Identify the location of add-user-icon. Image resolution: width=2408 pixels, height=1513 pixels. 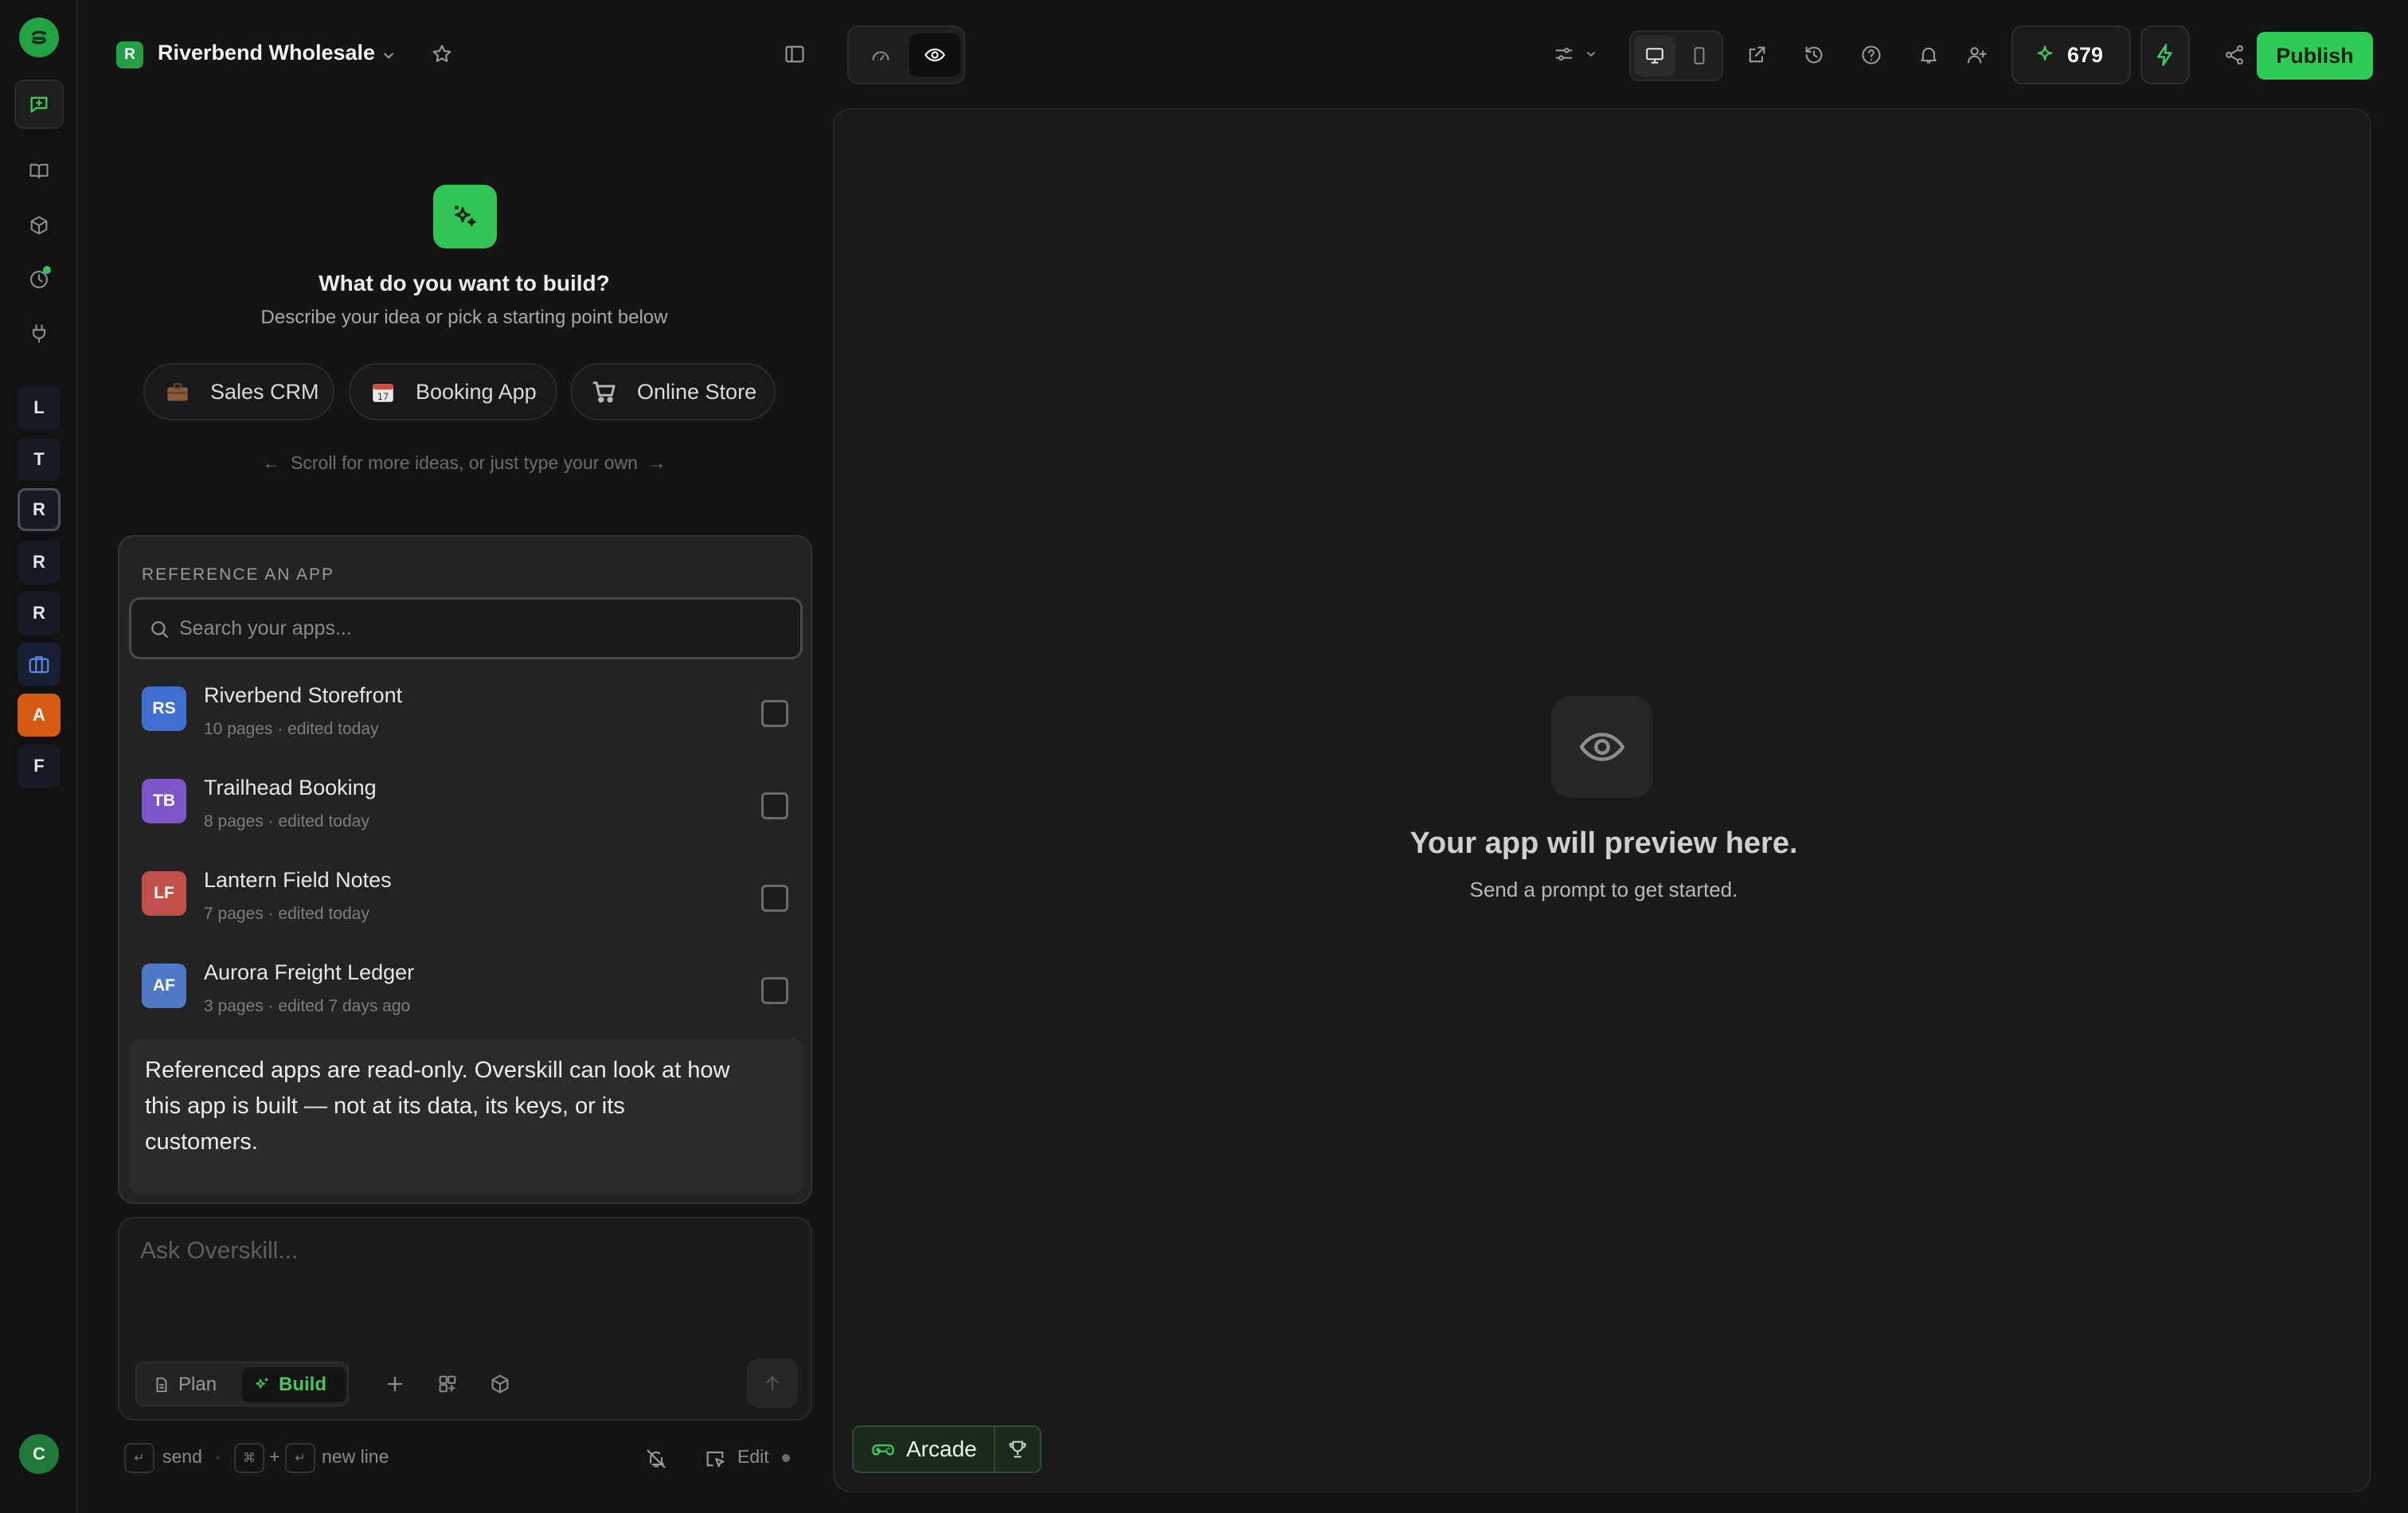
(1977, 55).